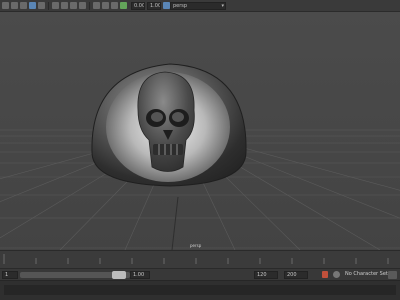 The image size is (400, 300). What do you see at coordinates (222, 6) in the screenshot?
I see `chevron-down-icon: ▾` at bounding box center [222, 6].